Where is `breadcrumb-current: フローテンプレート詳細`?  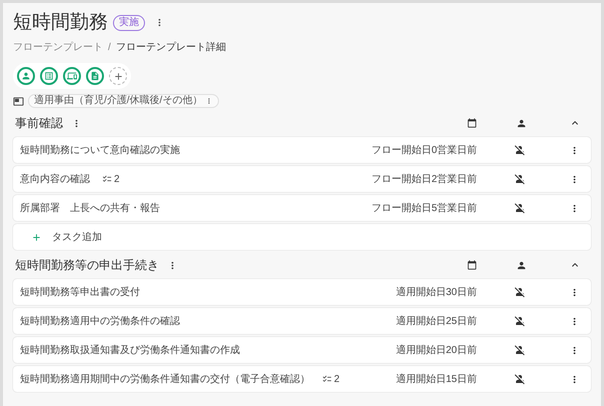 breadcrumb-current: フローテンプレート詳細 is located at coordinates (171, 47).